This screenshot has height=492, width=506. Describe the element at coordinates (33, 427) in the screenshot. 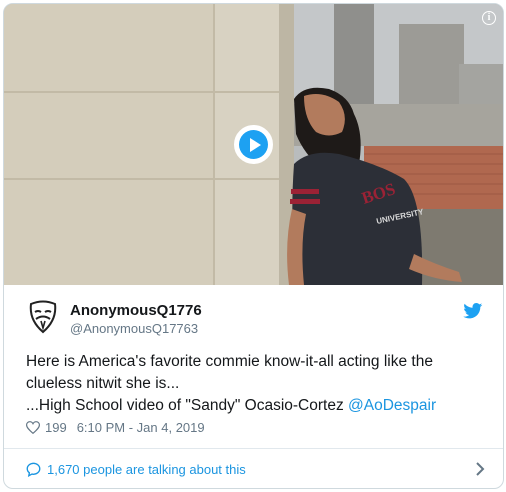

I see `heart-icon` at that location.